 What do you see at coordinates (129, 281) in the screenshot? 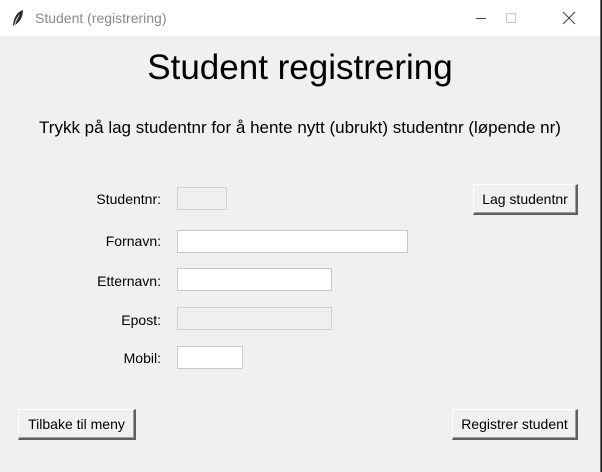
I see `etternavn-label: Etternavn:` at bounding box center [129, 281].